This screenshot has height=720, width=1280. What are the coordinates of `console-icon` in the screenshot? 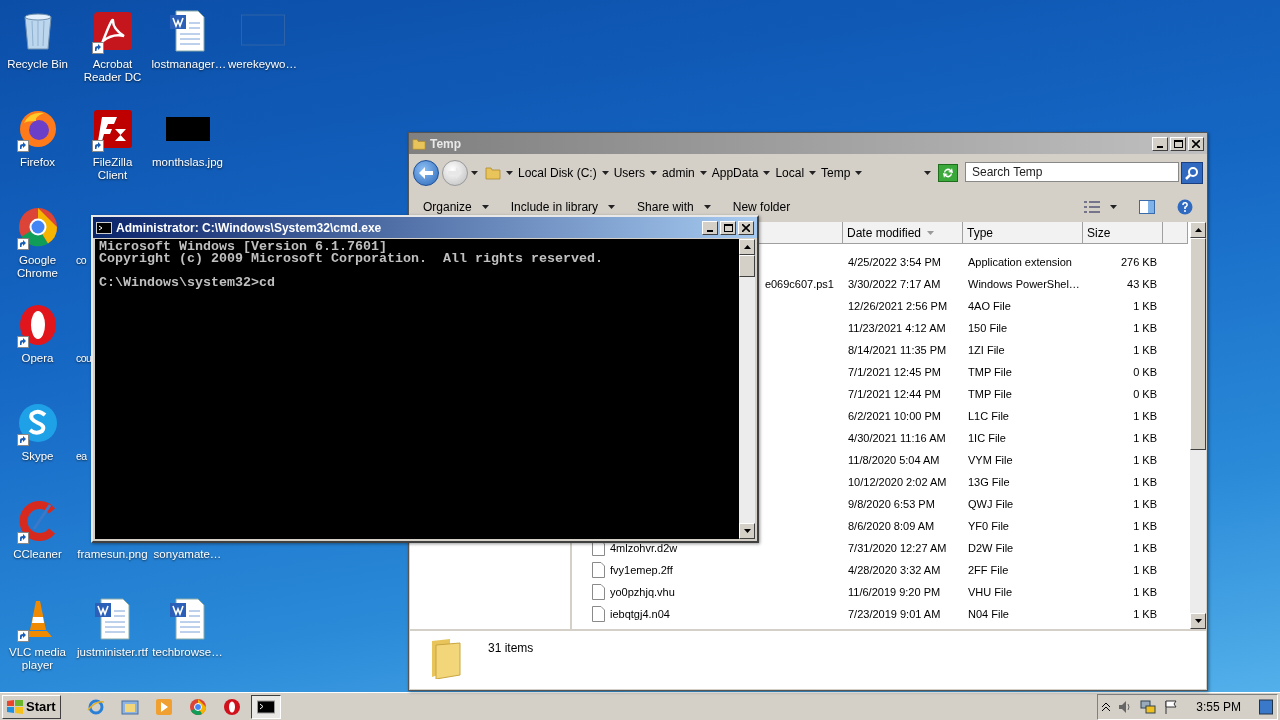 It's located at (265, 706).